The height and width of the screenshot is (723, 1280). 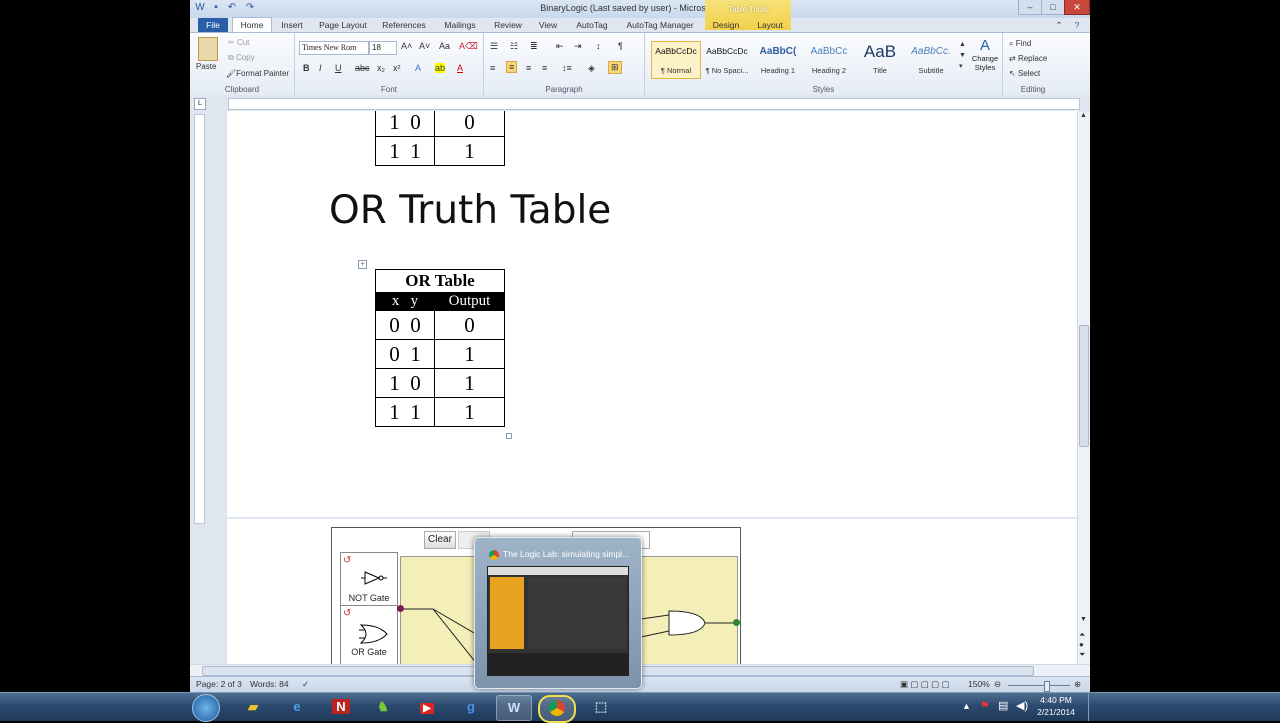 I want to click on change-case-icon: Aa, so click(x=444, y=46).